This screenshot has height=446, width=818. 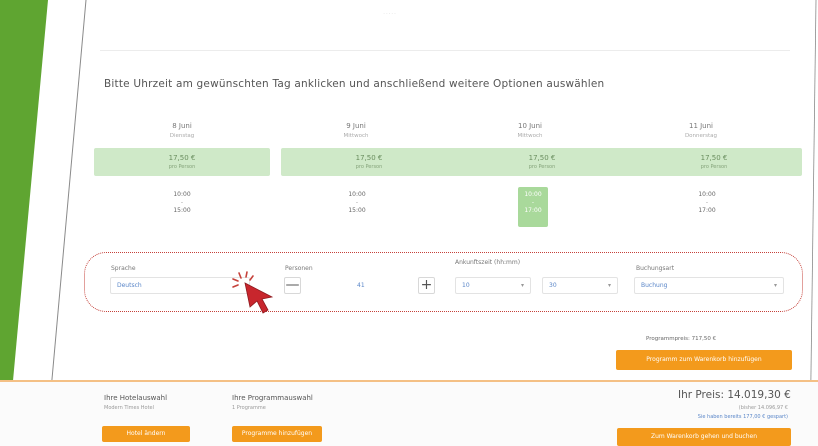 I want to click on program-price: Programmpreis: 717,50 €, so click(x=681, y=339).